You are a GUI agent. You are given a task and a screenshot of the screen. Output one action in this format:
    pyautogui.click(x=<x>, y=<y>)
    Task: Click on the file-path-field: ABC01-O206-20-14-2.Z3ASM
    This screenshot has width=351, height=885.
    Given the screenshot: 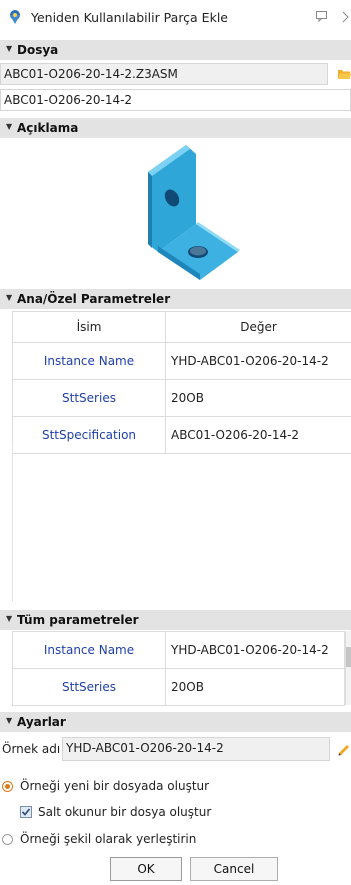 What is the action you would take?
    pyautogui.click(x=164, y=74)
    